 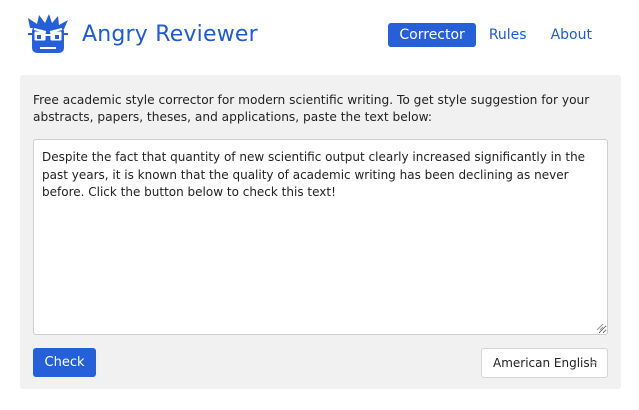 I want to click on brand-name: Angry Reviewer, so click(x=170, y=34).